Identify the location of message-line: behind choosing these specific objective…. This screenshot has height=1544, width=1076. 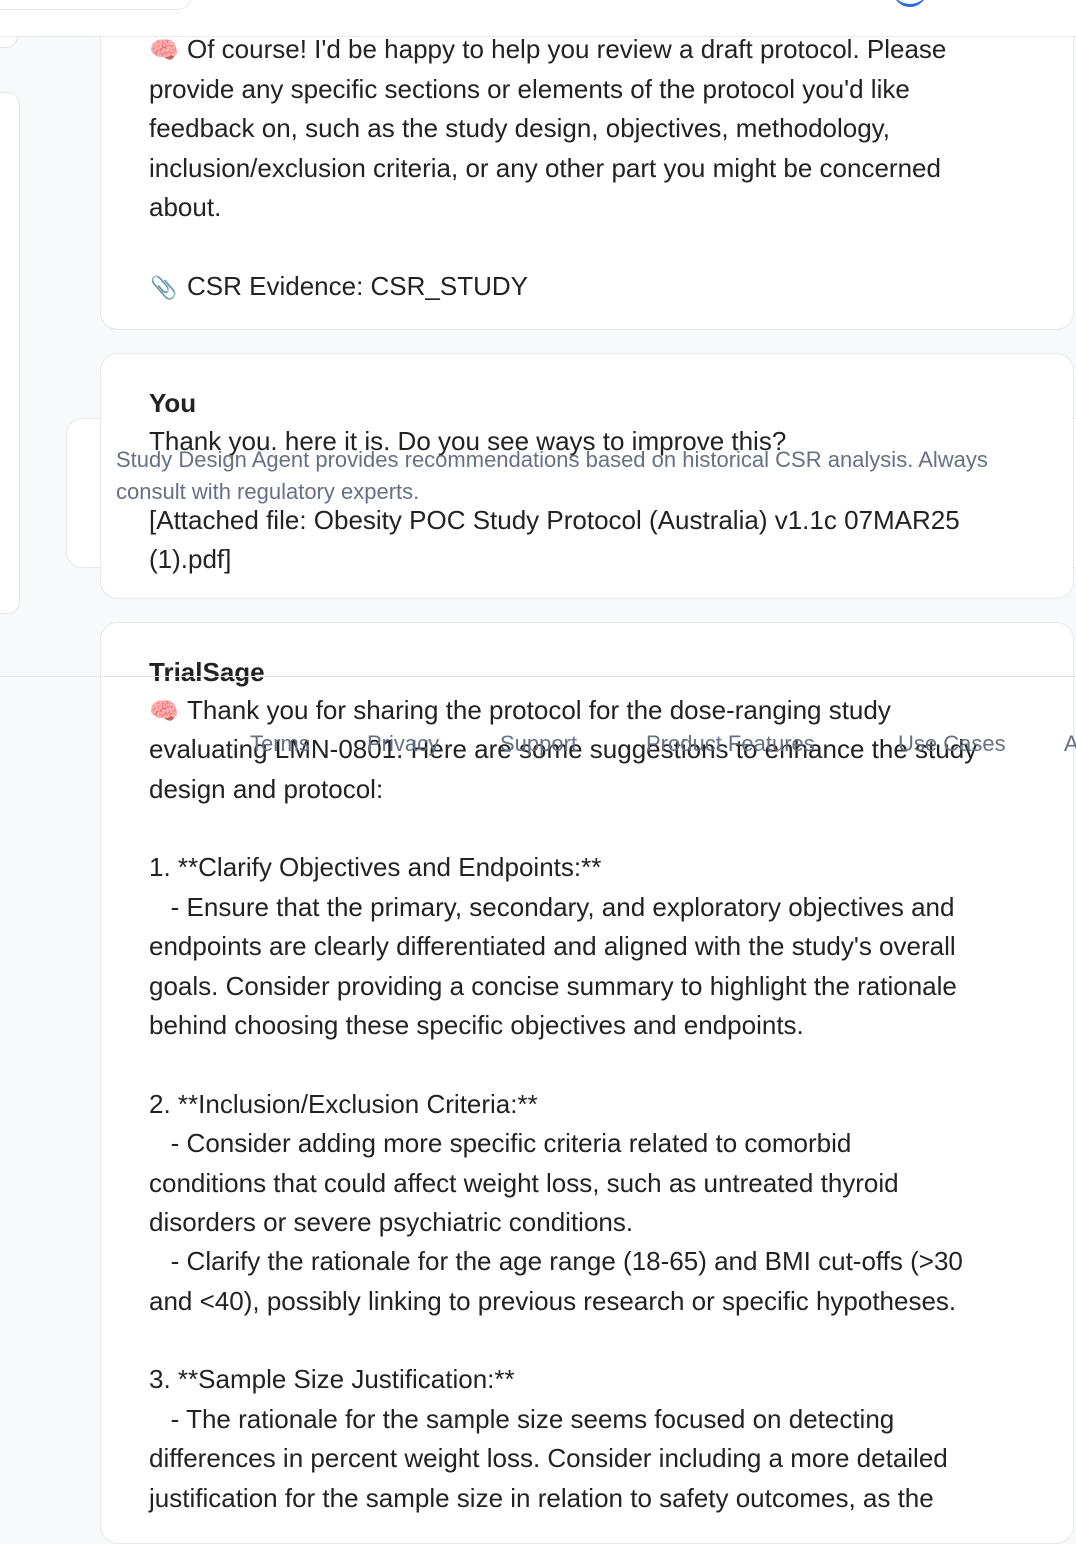
(476, 1025).